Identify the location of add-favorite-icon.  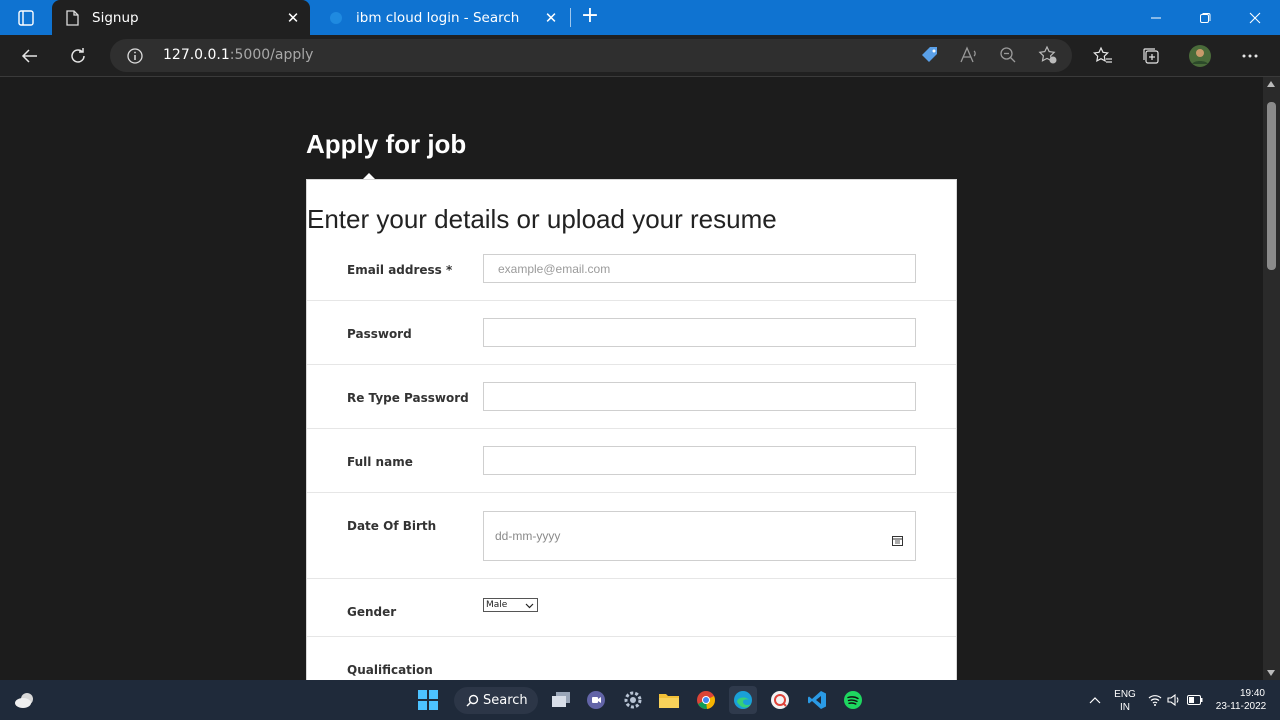
(1048, 55).